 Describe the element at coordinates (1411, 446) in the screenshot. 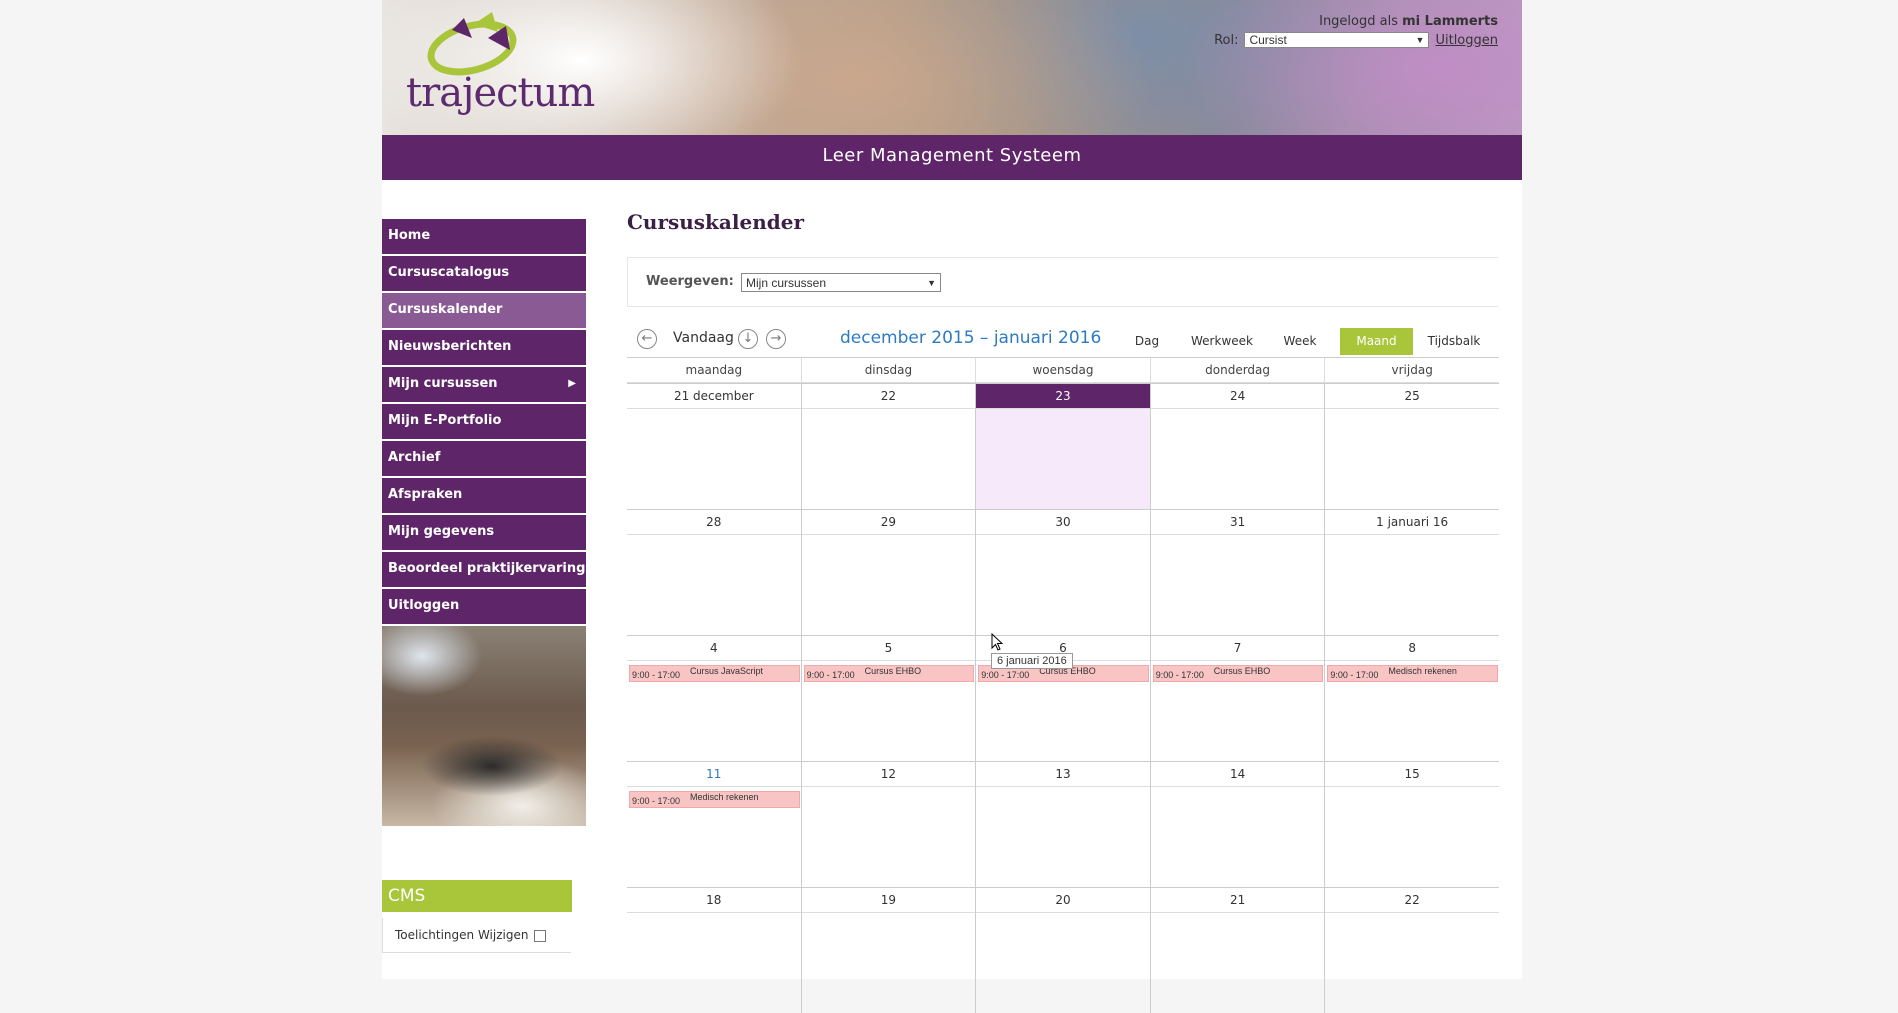

I see `calendar-day: 25` at that location.